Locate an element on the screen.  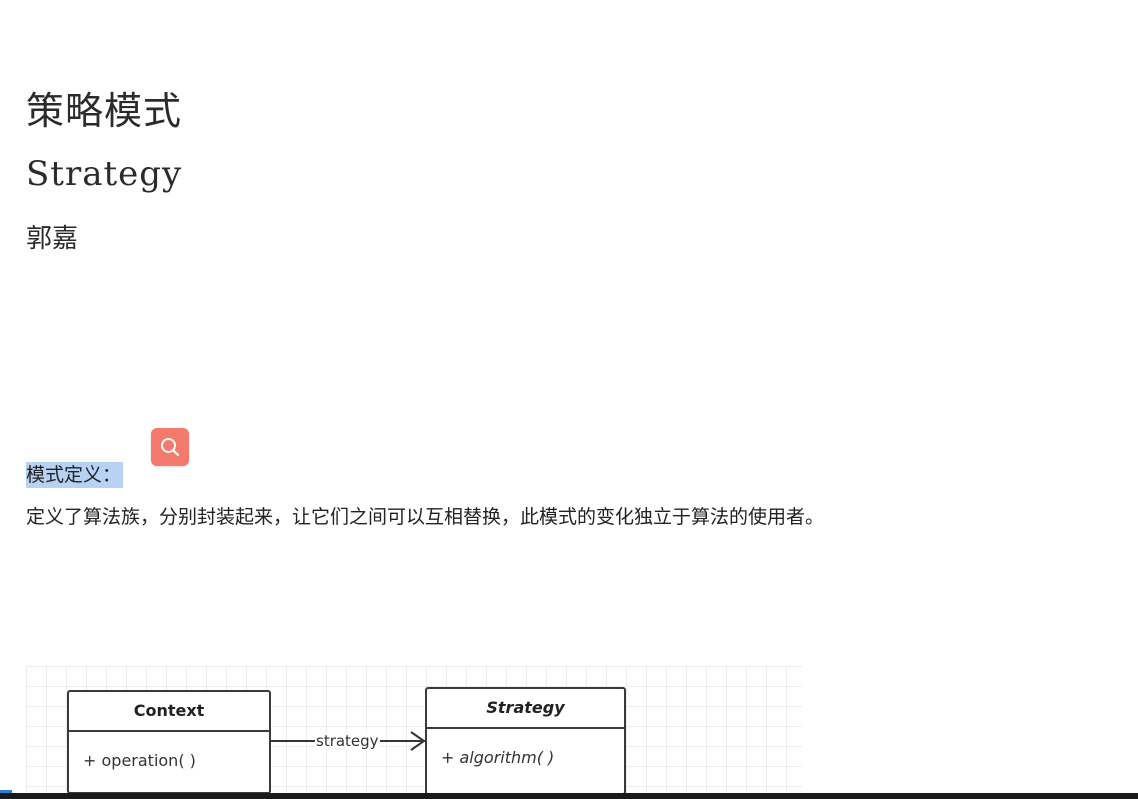
definition-heading: 模式定义： is located at coordinates (75, 475).